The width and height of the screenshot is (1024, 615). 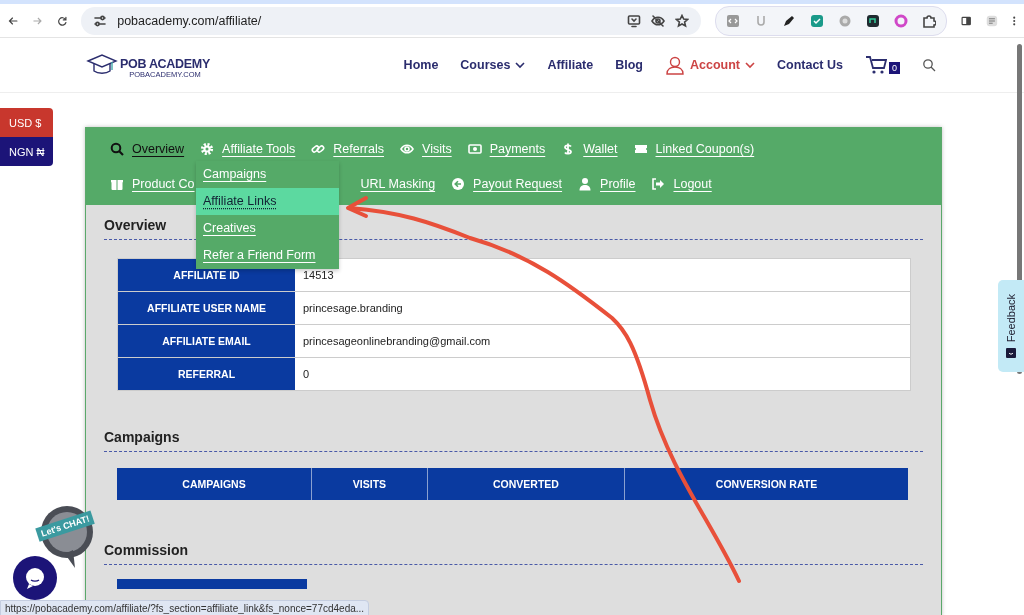 What do you see at coordinates (789, 20) in the screenshot?
I see `pen-icon` at bounding box center [789, 20].